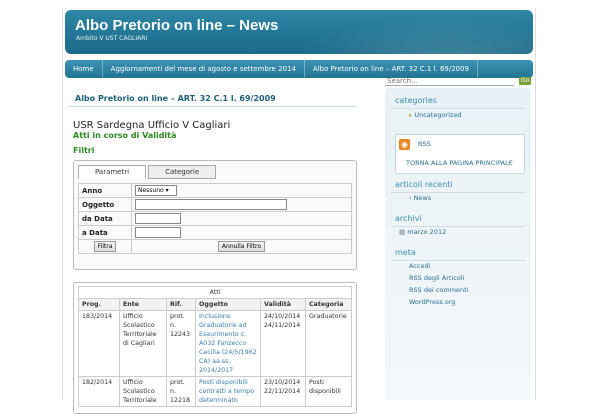  I want to click on meta-rss-articoli: RSS degli Articoli, so click(436, 278).